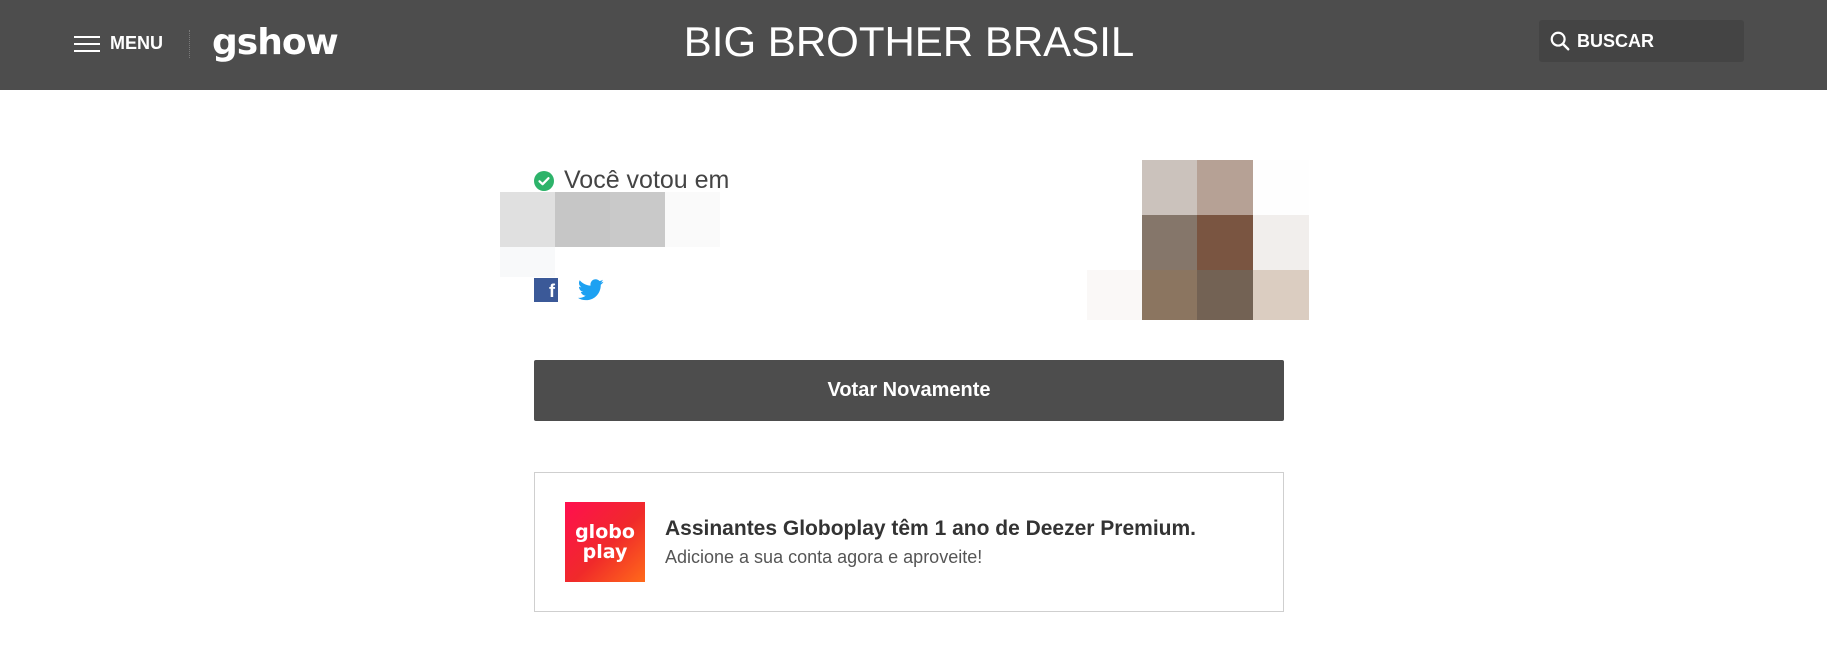 This screenshot has width=1827, height=647. Describe the element at coordinates (605, 532) in the screenshot. I see `globoplay-logo-line1: globo` at that location.